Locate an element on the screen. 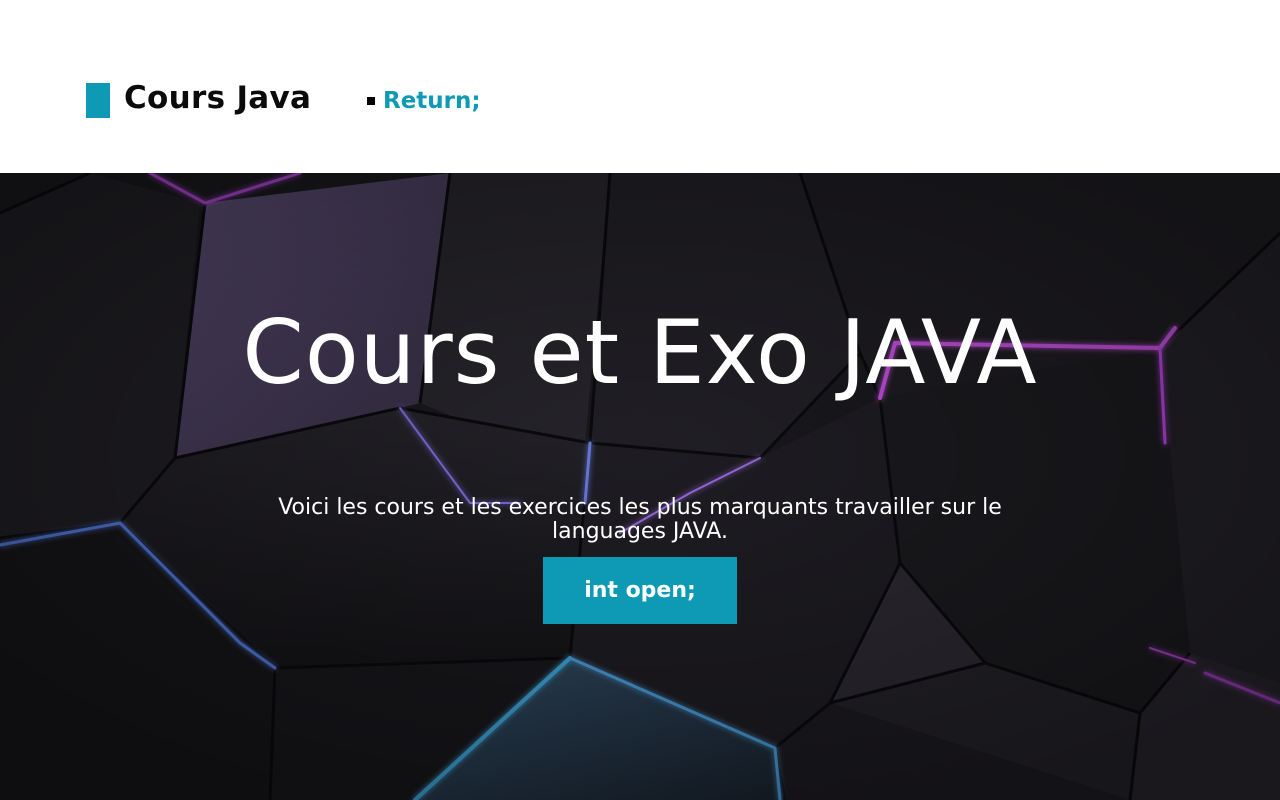  open-button: int open; is located at coordinates (640, 590).